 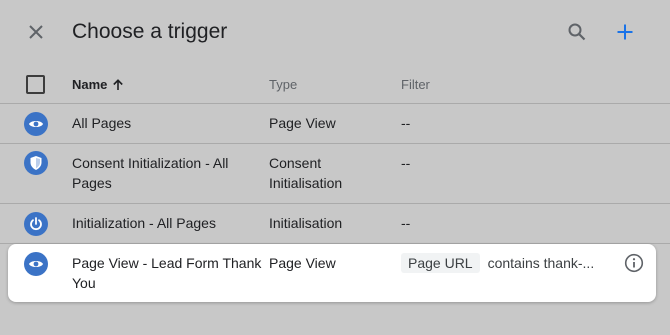 I want to click on trigger-name: Consent Initialization - All Pages, so click(x=150, y=173).